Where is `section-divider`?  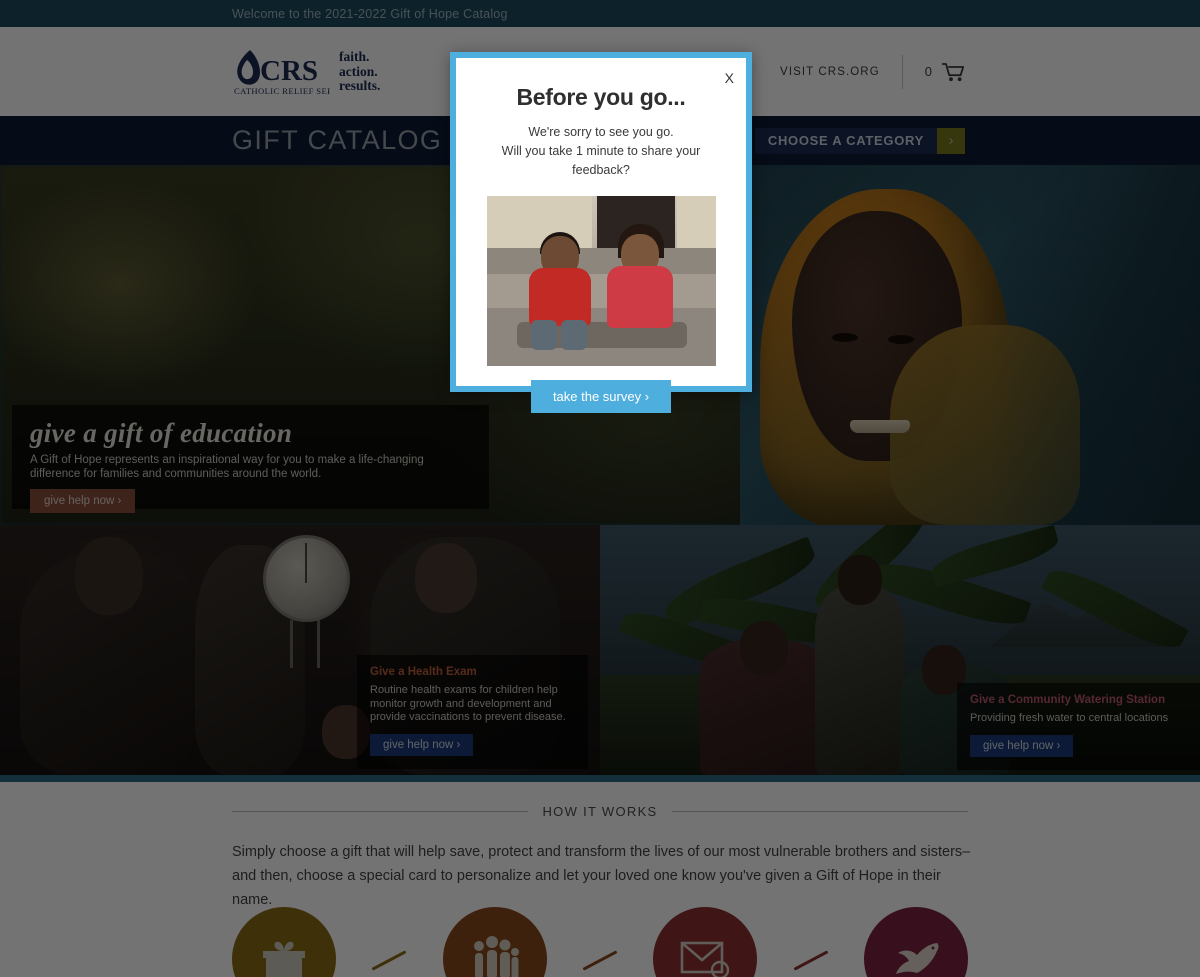 section-divider is located at coordinates (600, 778).